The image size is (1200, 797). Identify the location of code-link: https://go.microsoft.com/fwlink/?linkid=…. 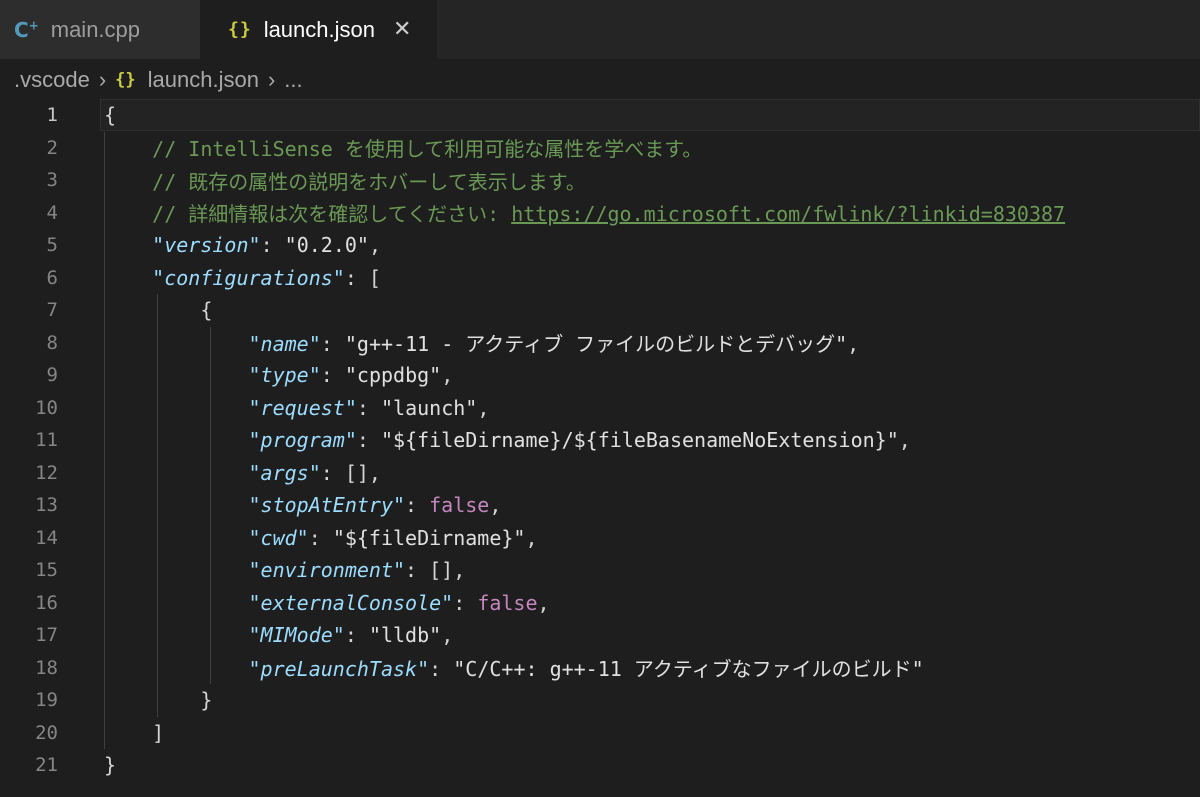
(788, 214).